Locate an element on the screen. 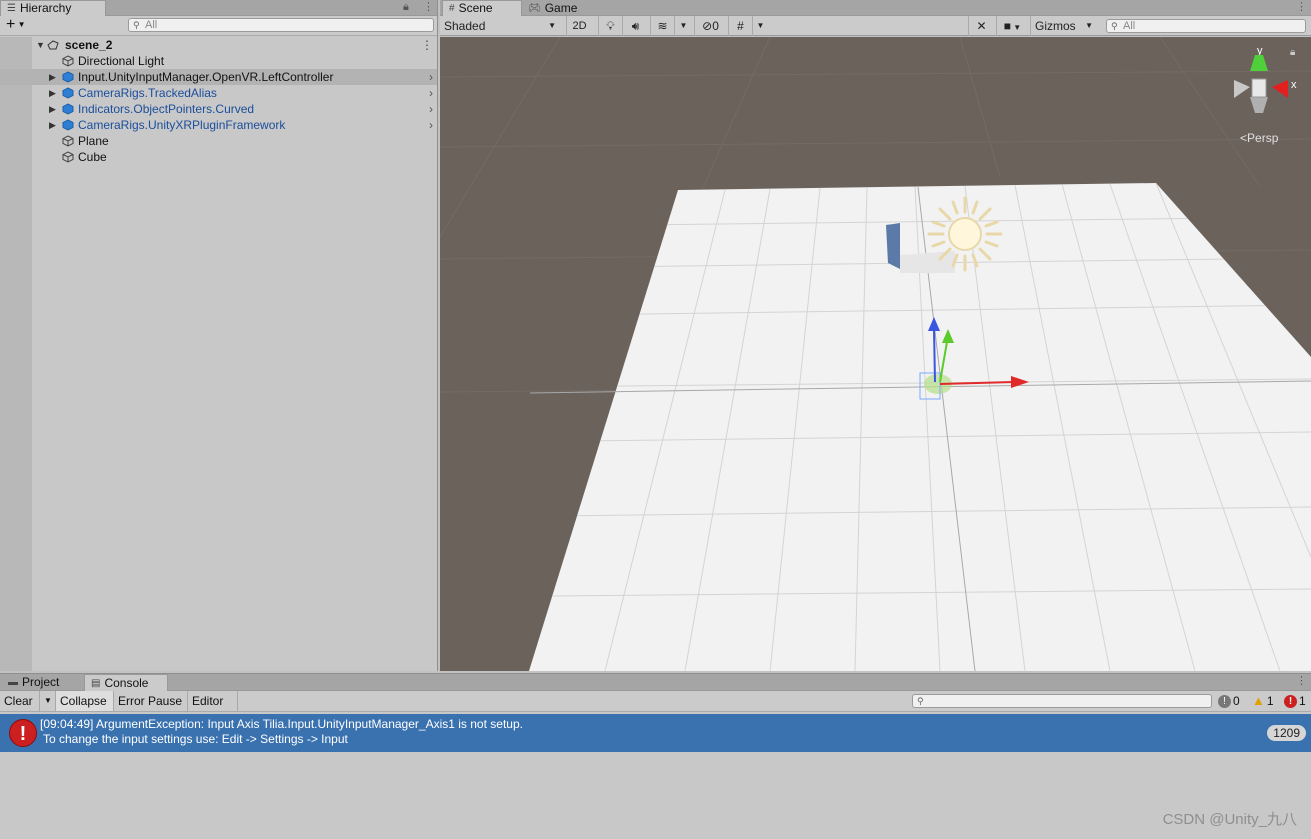 The height and width of the screenshot is (839, 1311). hierarchy-item: Plane is located at coordinates (218, 141).